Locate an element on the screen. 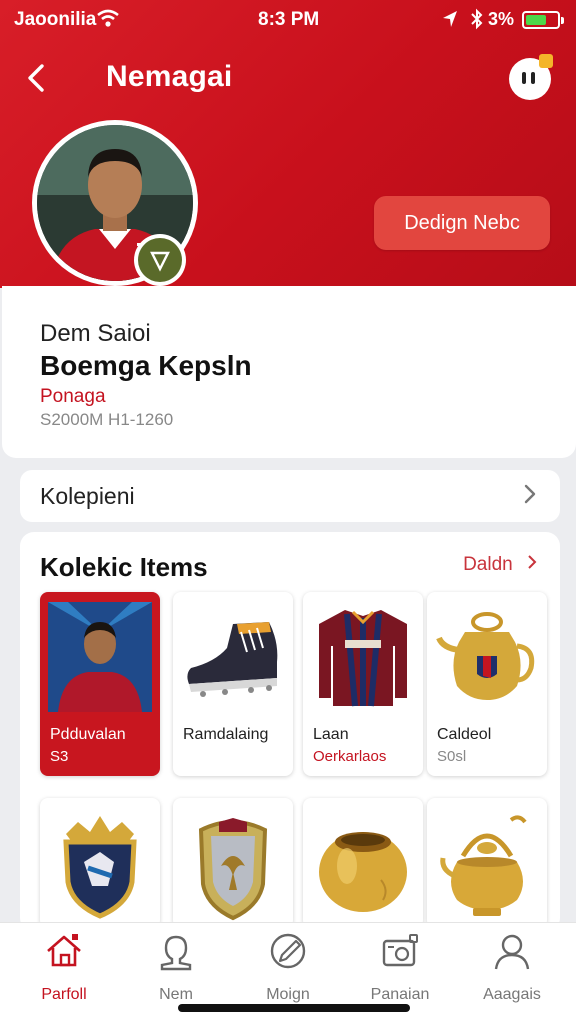 The height and width of the screenshot is (1024, 576). profile-name: Boemga Kepsln is located at coordinates (146, 365).